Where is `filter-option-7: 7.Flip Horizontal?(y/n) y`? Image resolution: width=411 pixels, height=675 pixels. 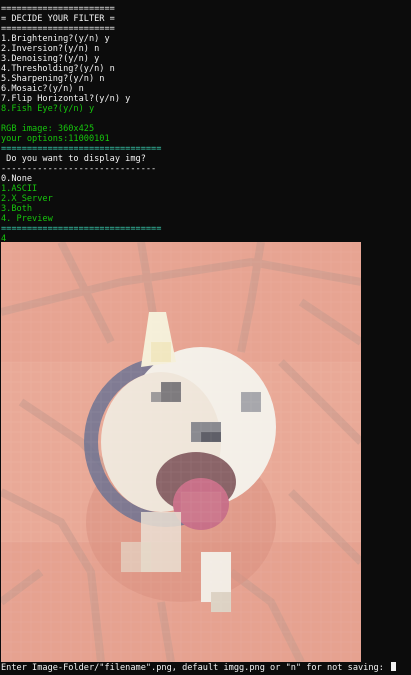
filter-option-7: 7.Flip Horizontal?(y/n) y is located at coordinates (66, 99).